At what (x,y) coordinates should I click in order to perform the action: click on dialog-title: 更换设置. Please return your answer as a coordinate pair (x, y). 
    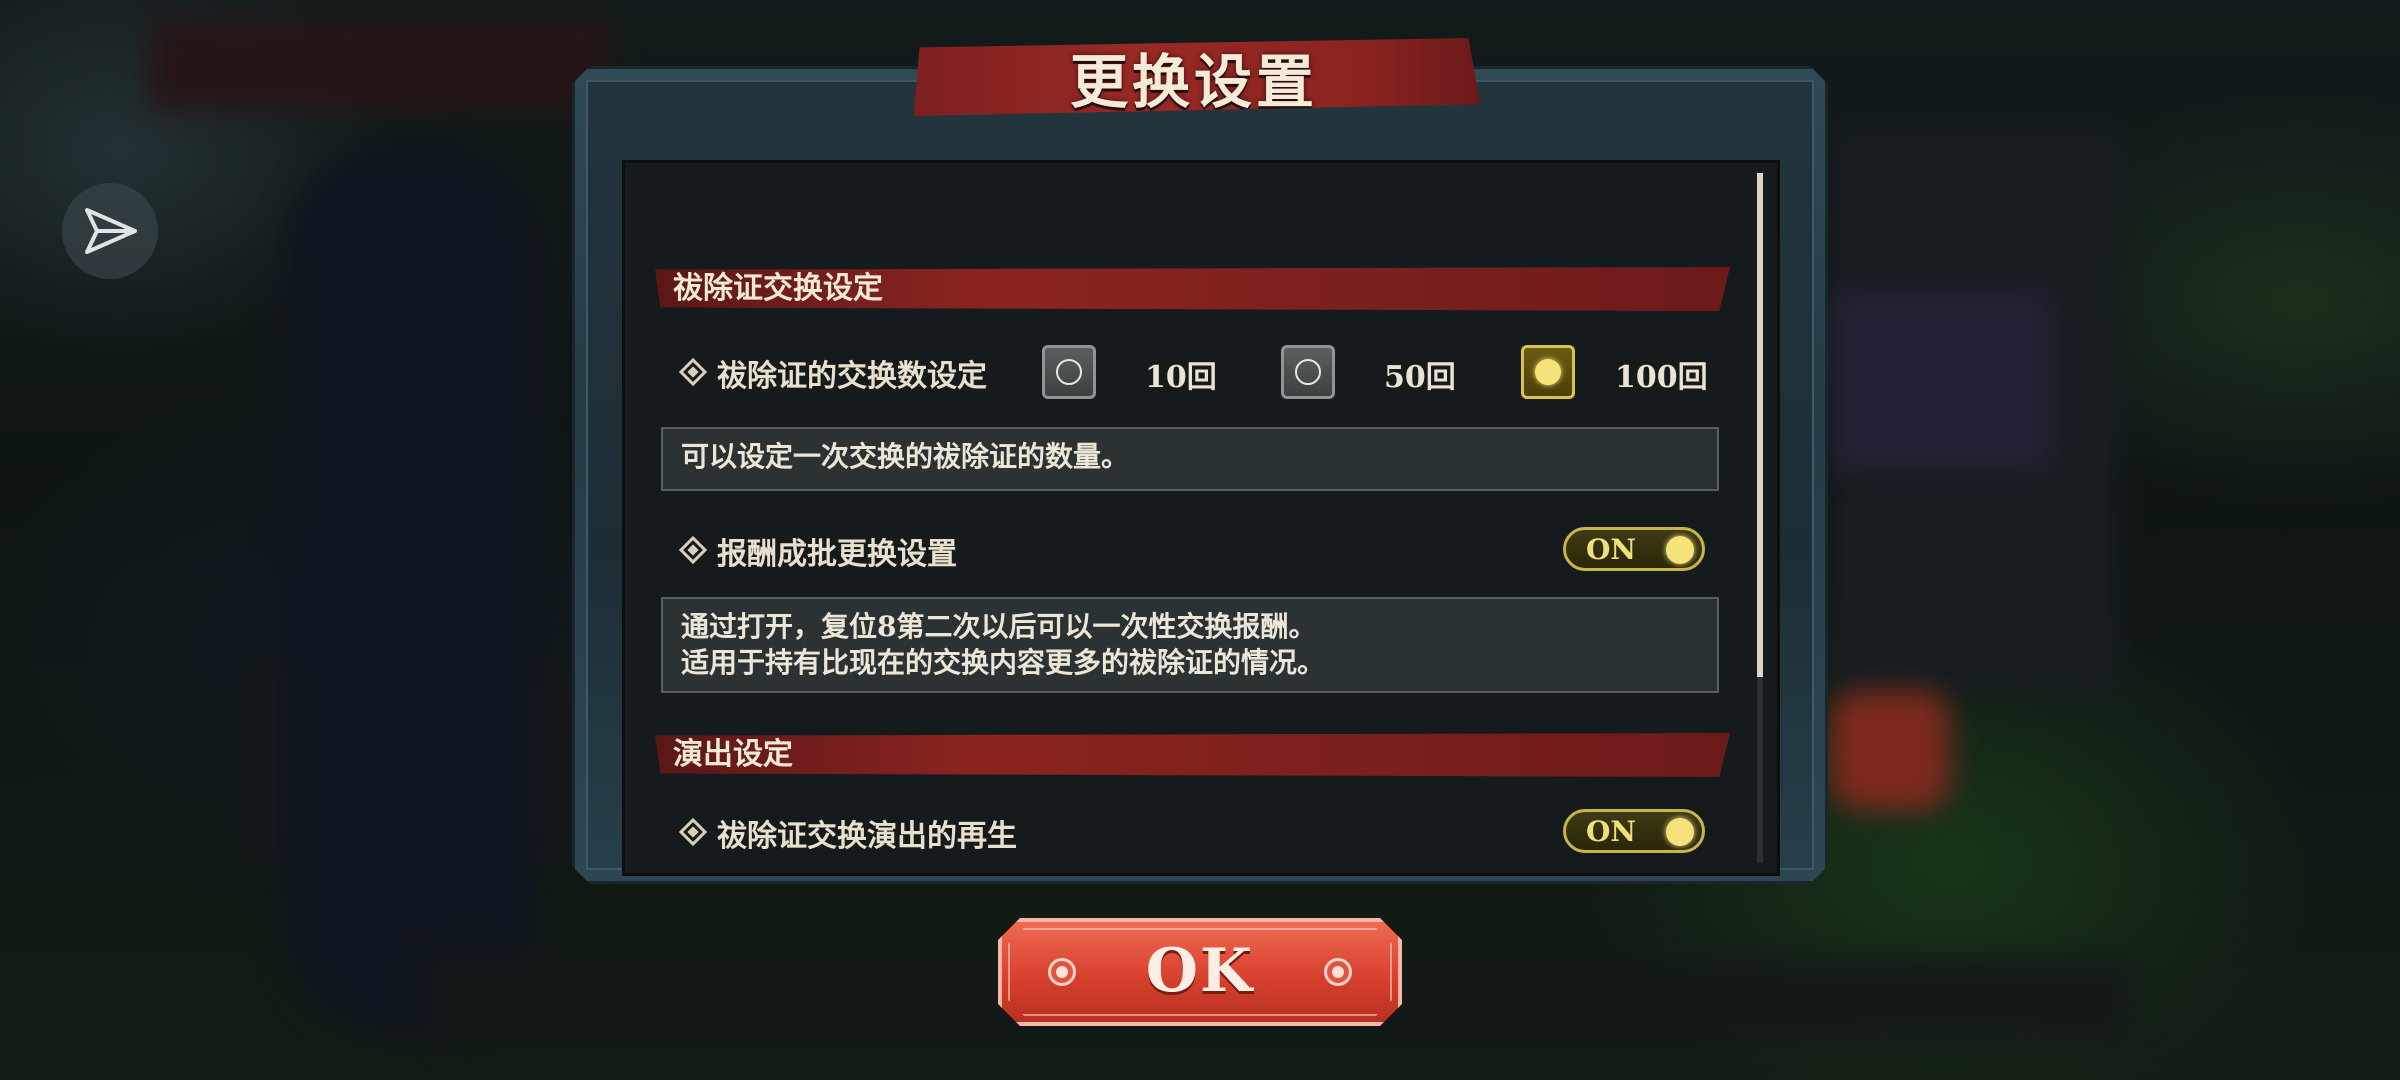
    Looking at the image, I should click on (1193, 82).